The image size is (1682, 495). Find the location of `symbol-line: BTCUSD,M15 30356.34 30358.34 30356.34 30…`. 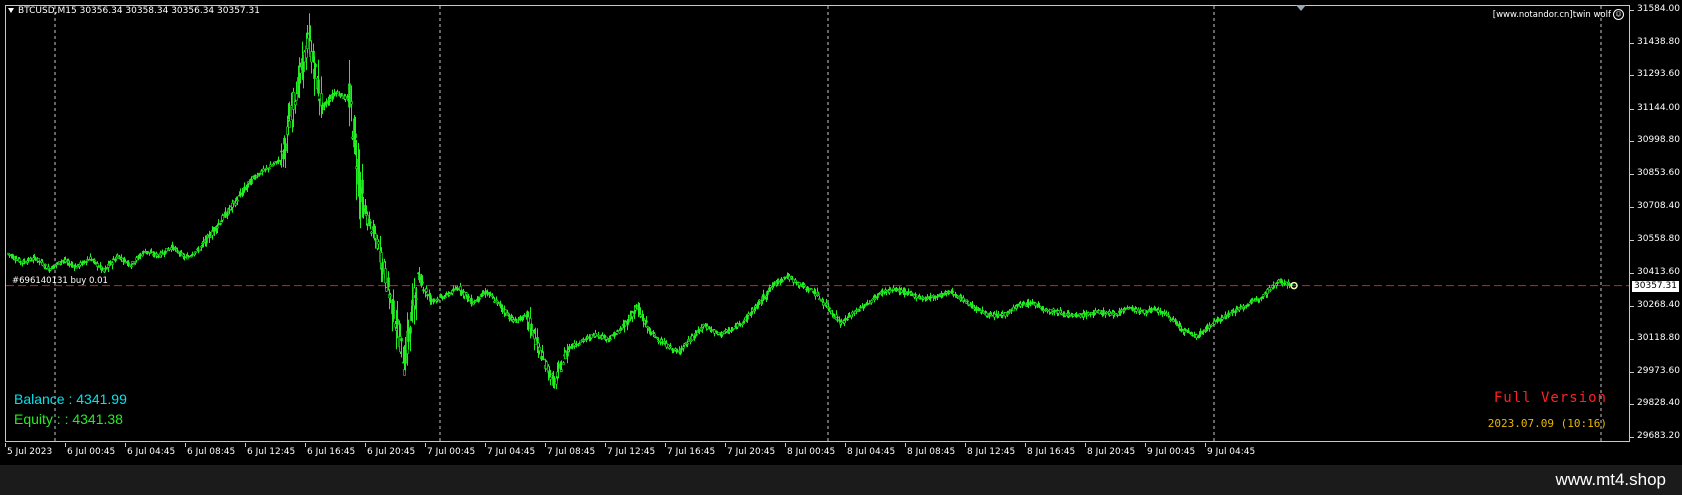

symbol-line: BTCUSD,M15 30356.34 30358.34 30356.34 30… is located at coordinates (139, 11).